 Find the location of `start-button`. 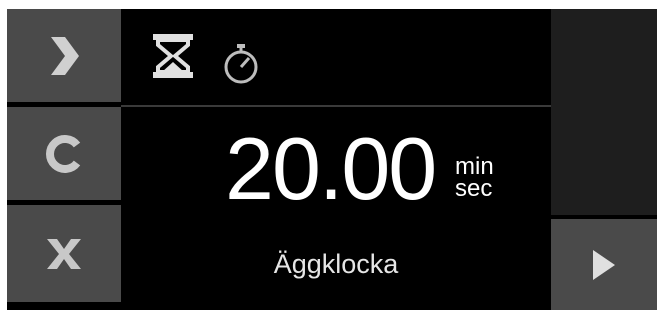

start-button is located at coordinates (604, 264).